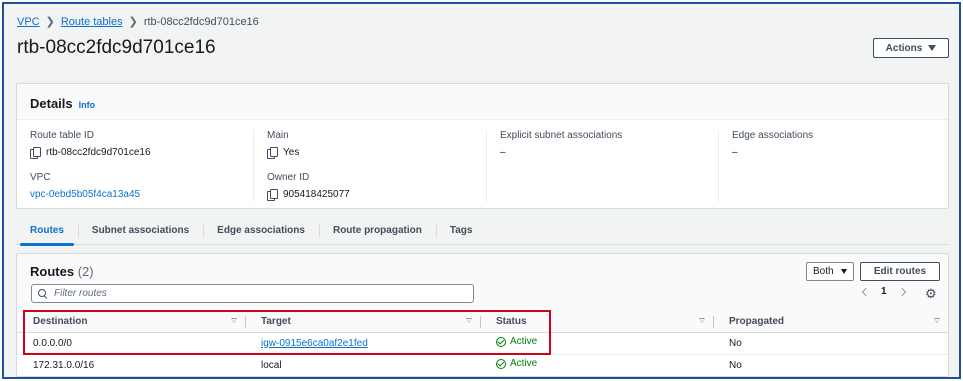 The height and width of the screenshot is (381, 963). What do you see at coordinates (116, 47) in the screenshot?
I see `page-title: rtb-08cc2fdc9d701ce16` at bounding box center [116, 47].